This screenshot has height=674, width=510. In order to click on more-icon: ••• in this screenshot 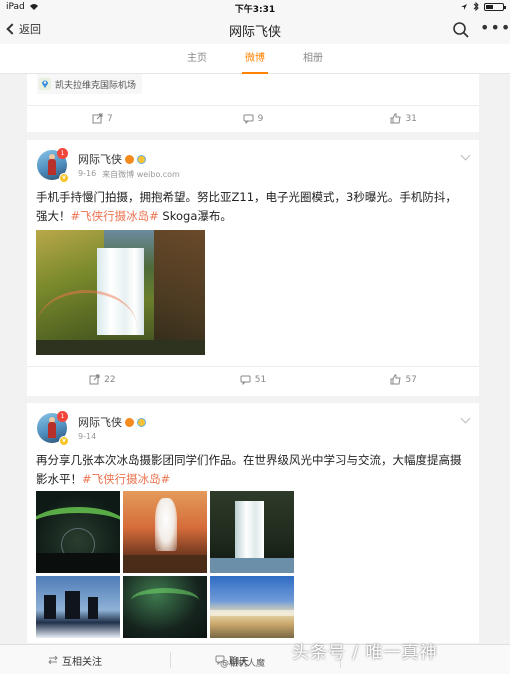, I will do `click(495, 29)`.